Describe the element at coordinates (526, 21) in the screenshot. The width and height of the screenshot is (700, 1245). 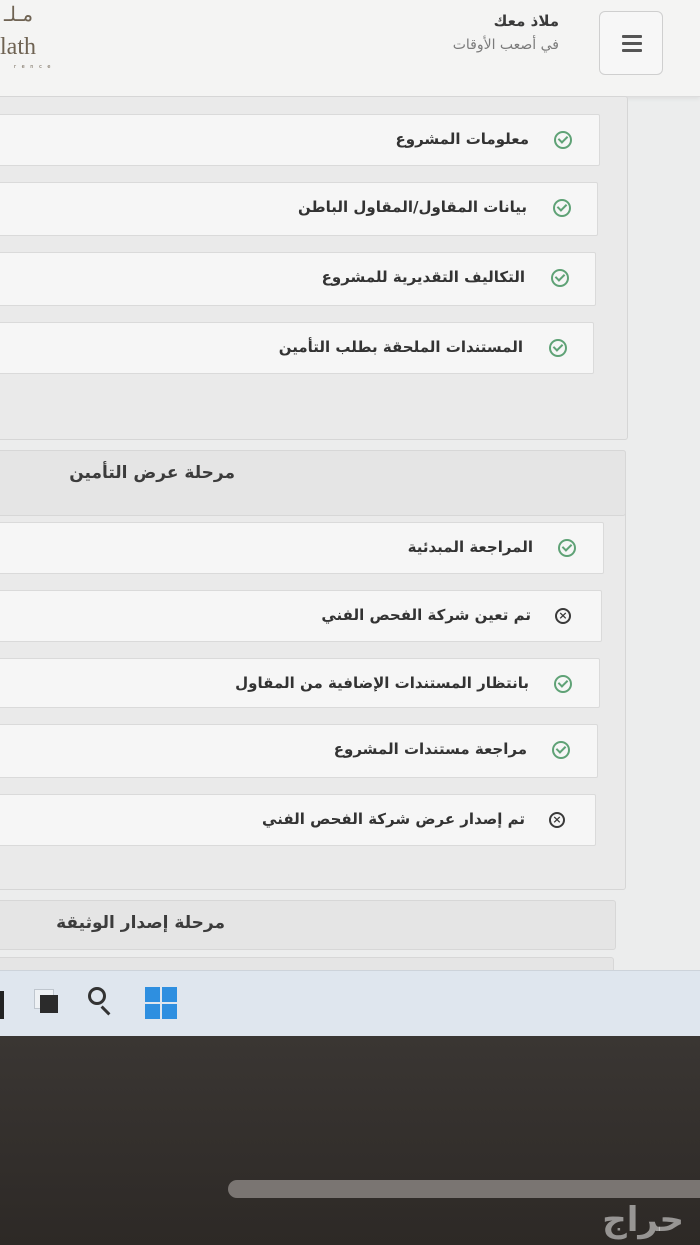
I see `brand-title: ملاذ معك` at that location.